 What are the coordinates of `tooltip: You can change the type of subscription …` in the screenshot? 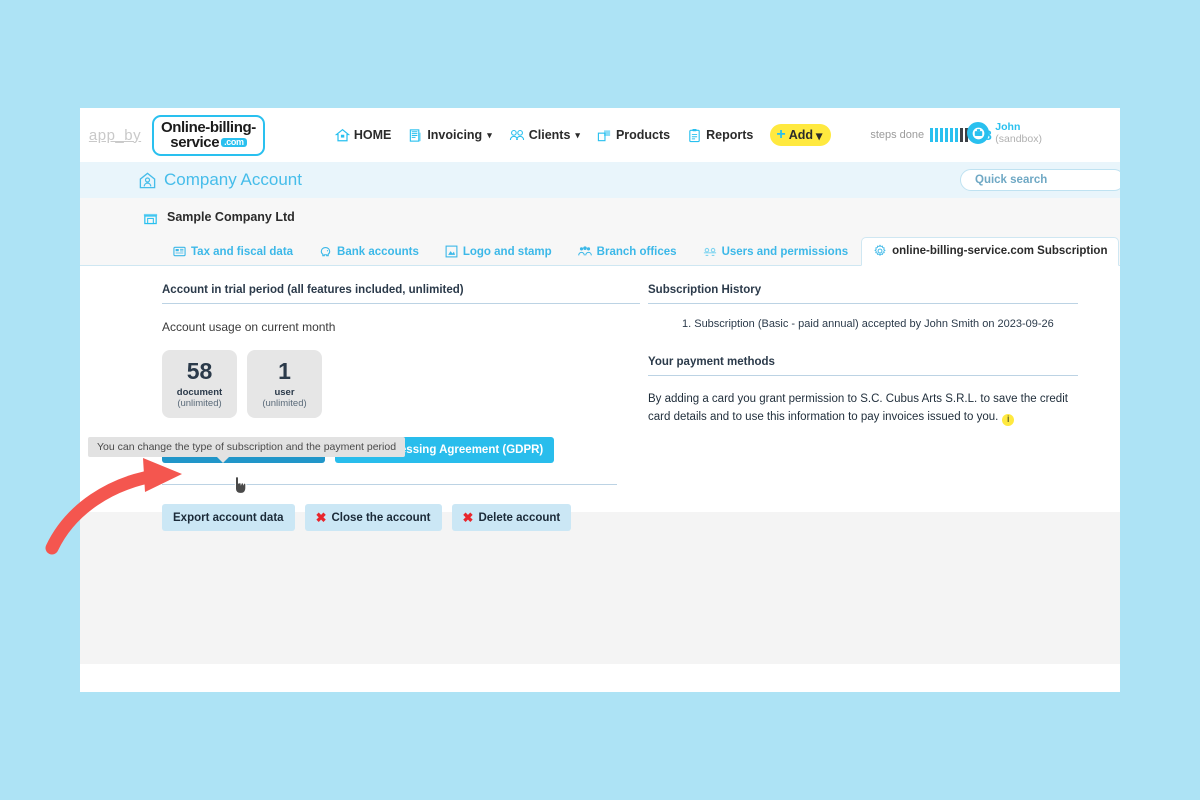 It's located at (247, 450).